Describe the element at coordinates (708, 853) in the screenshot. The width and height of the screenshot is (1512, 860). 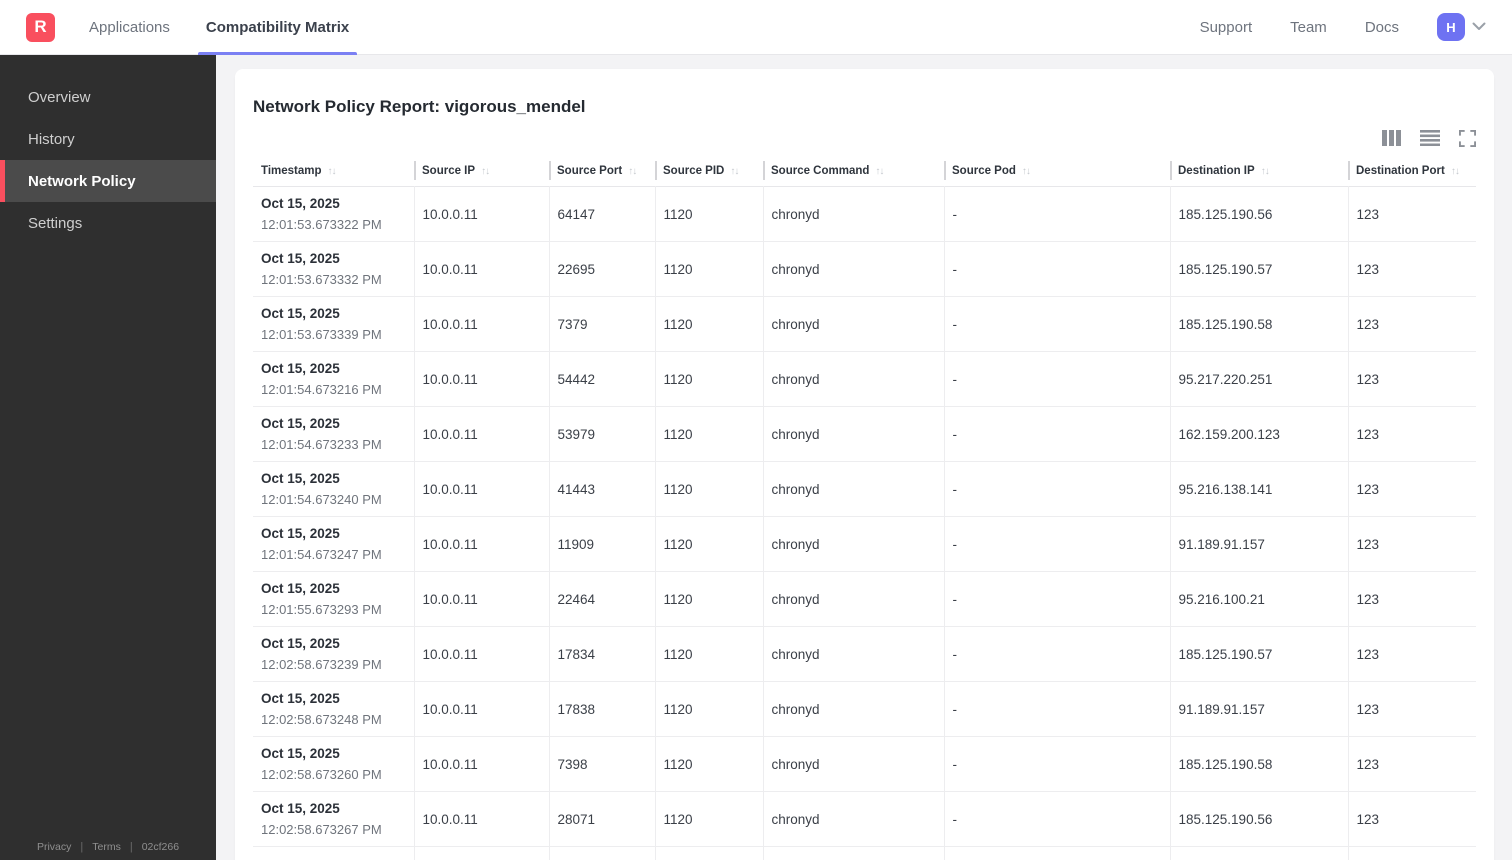
I see `cell-source-pid` at that location.